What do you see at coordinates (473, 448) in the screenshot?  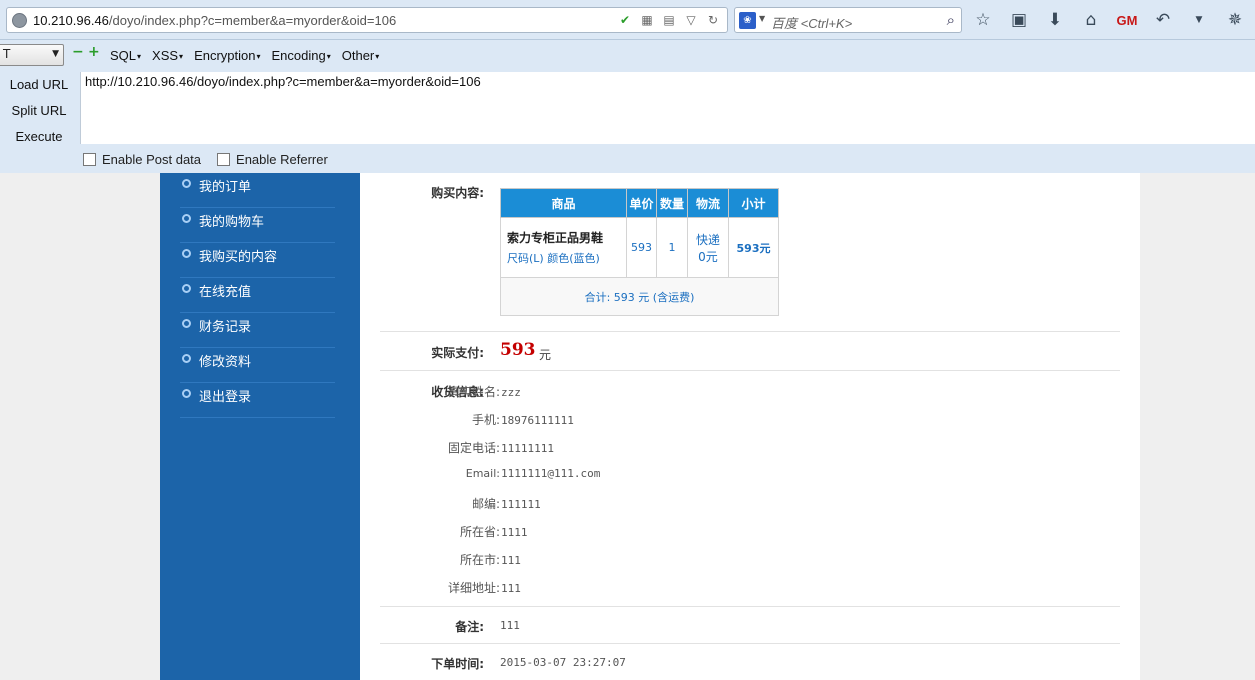 I see `receiver-phone-key: 固定电话:` at bounding box center [473, 448].